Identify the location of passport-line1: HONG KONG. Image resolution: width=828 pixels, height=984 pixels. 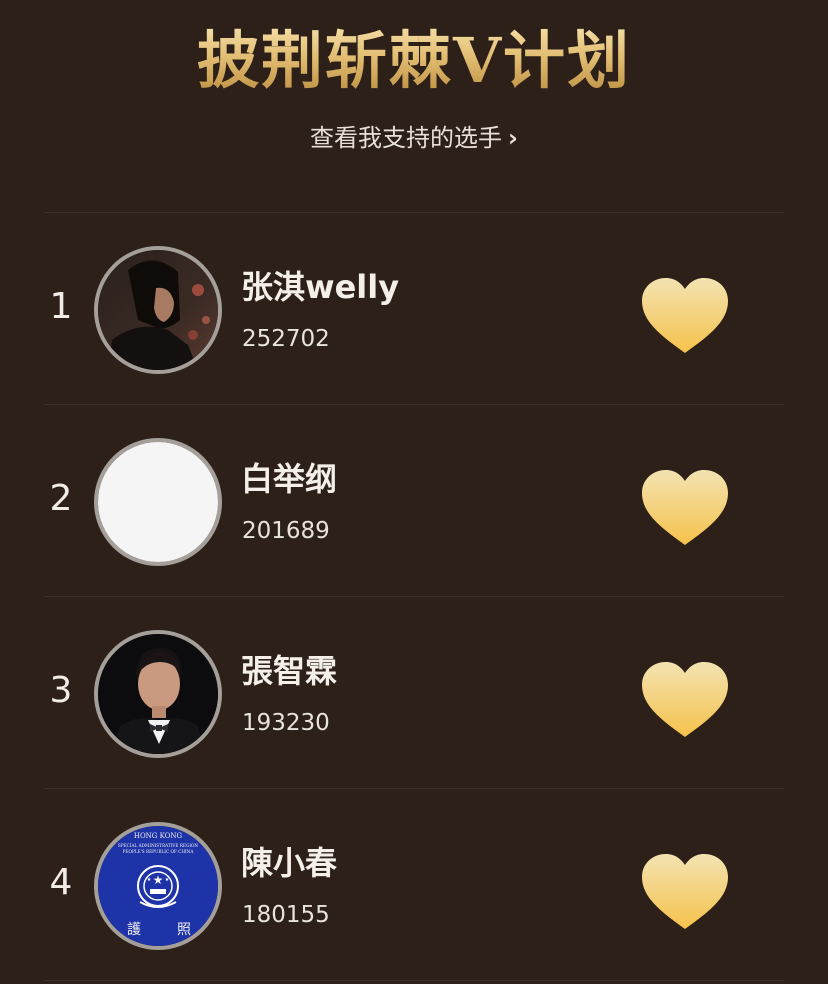
(158, 836).